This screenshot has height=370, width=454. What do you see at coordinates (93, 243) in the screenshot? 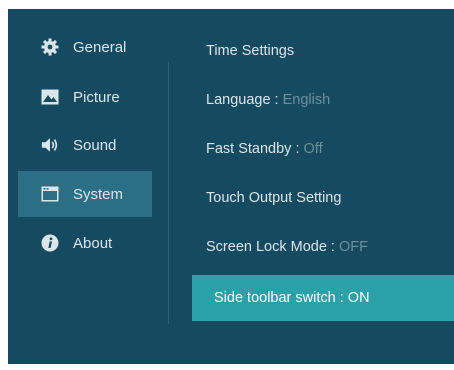
I see `sidebar-item-label: About` at bounding box center [93, 243].